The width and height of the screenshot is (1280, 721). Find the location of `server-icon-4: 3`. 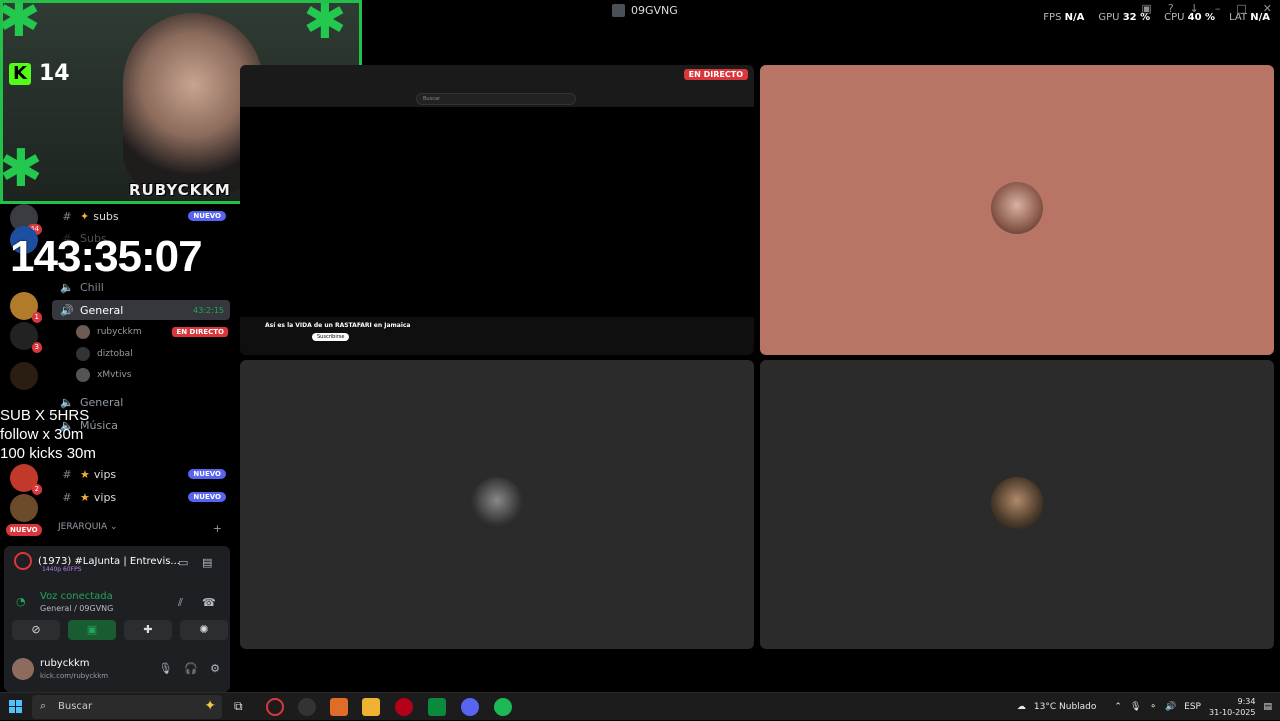

server-icon-4: 3 is located at coordinates (26, 337).